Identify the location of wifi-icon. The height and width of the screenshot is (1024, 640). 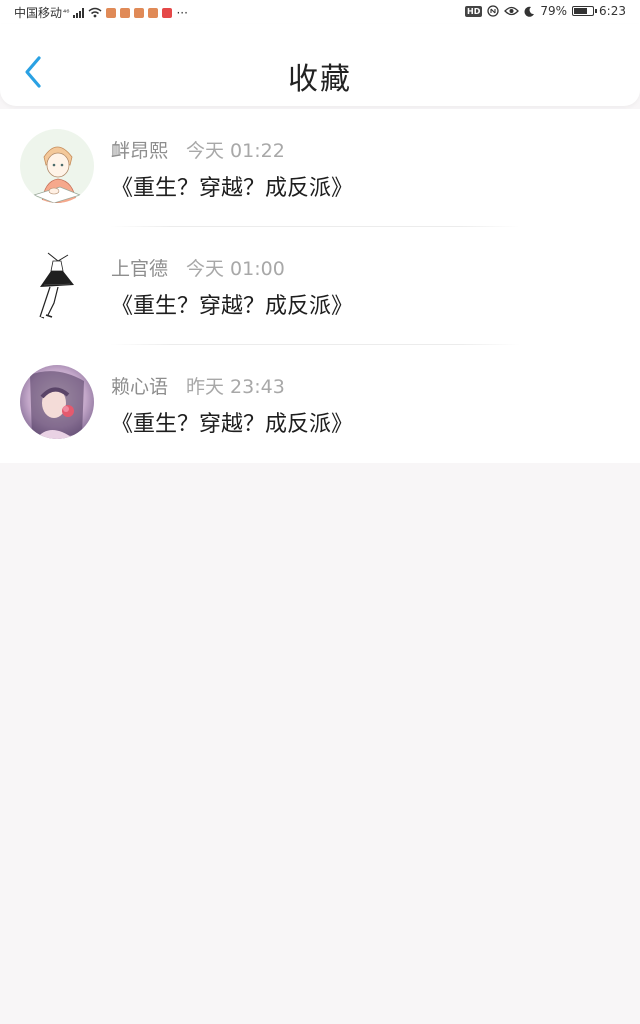
(95, 12).